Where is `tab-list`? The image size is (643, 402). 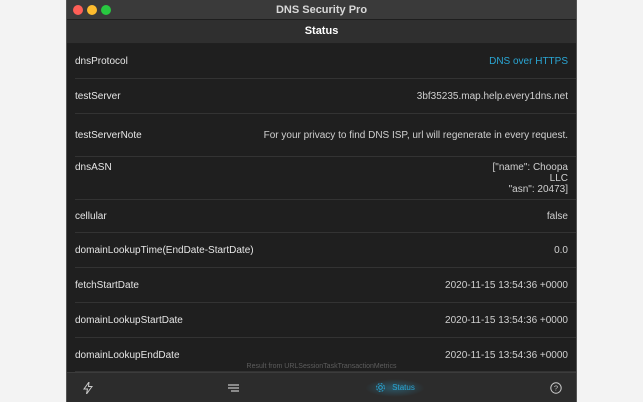 tab-list is located at coordinates (233, 387).